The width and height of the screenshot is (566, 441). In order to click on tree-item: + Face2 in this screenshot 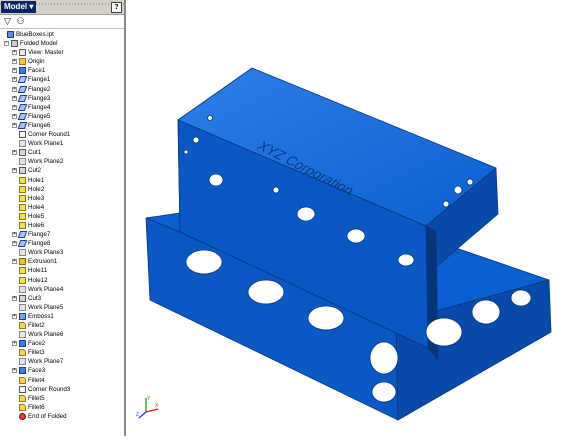, I will do `click(62, 343)`.